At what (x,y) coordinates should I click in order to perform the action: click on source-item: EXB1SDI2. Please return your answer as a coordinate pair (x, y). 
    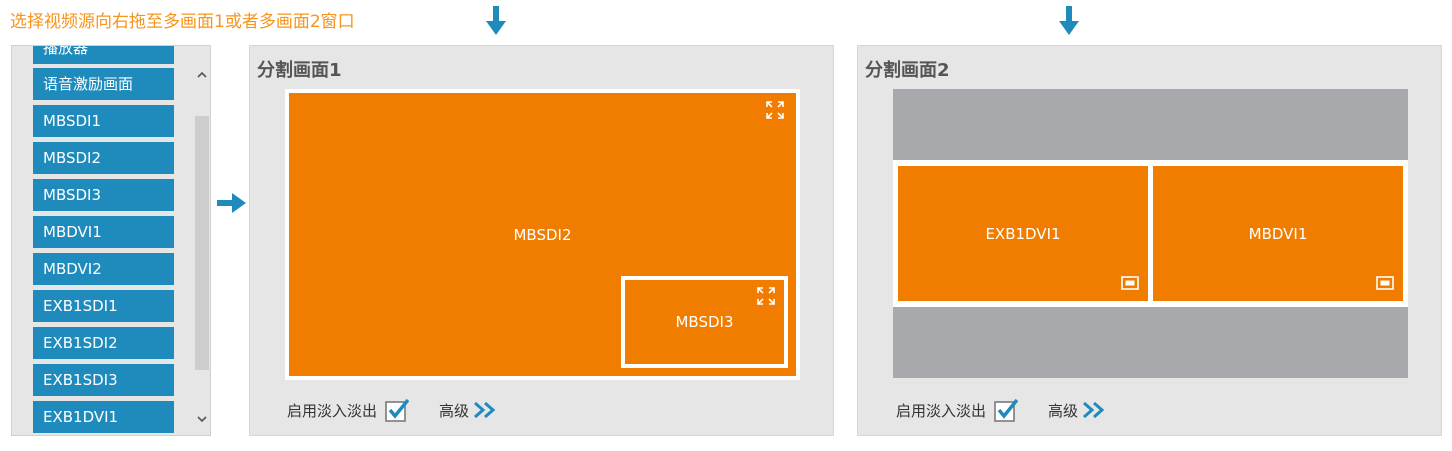
    Looking at the image, I should click on (103, 343).